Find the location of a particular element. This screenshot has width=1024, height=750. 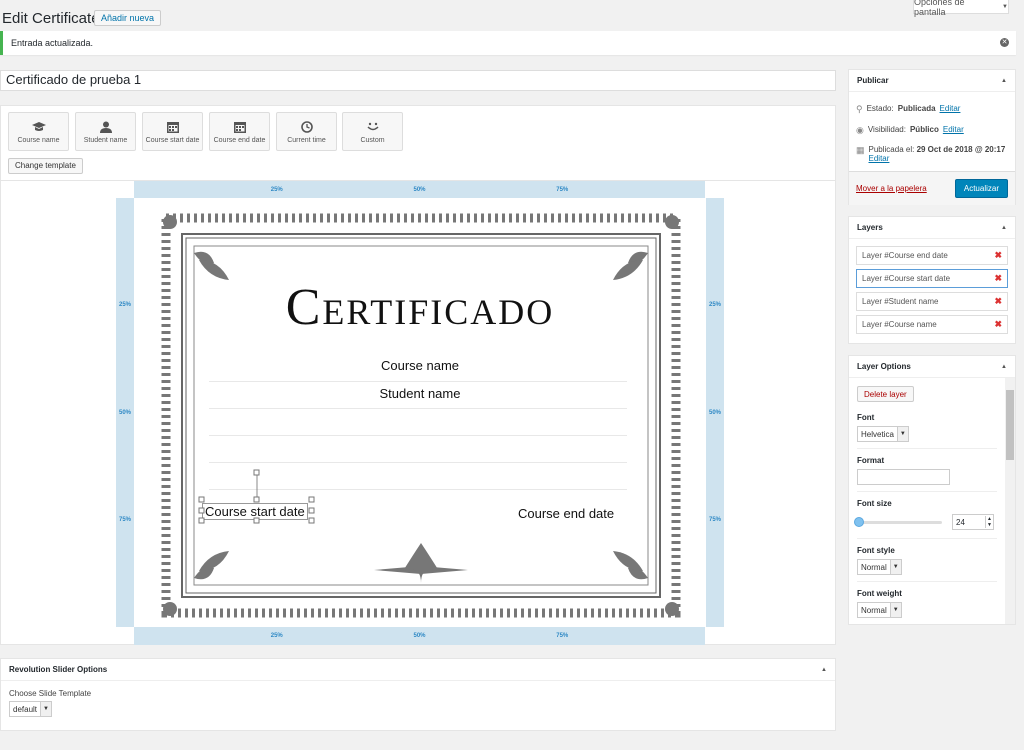

tool-label: Course end date is located at coordinates (239, 140).